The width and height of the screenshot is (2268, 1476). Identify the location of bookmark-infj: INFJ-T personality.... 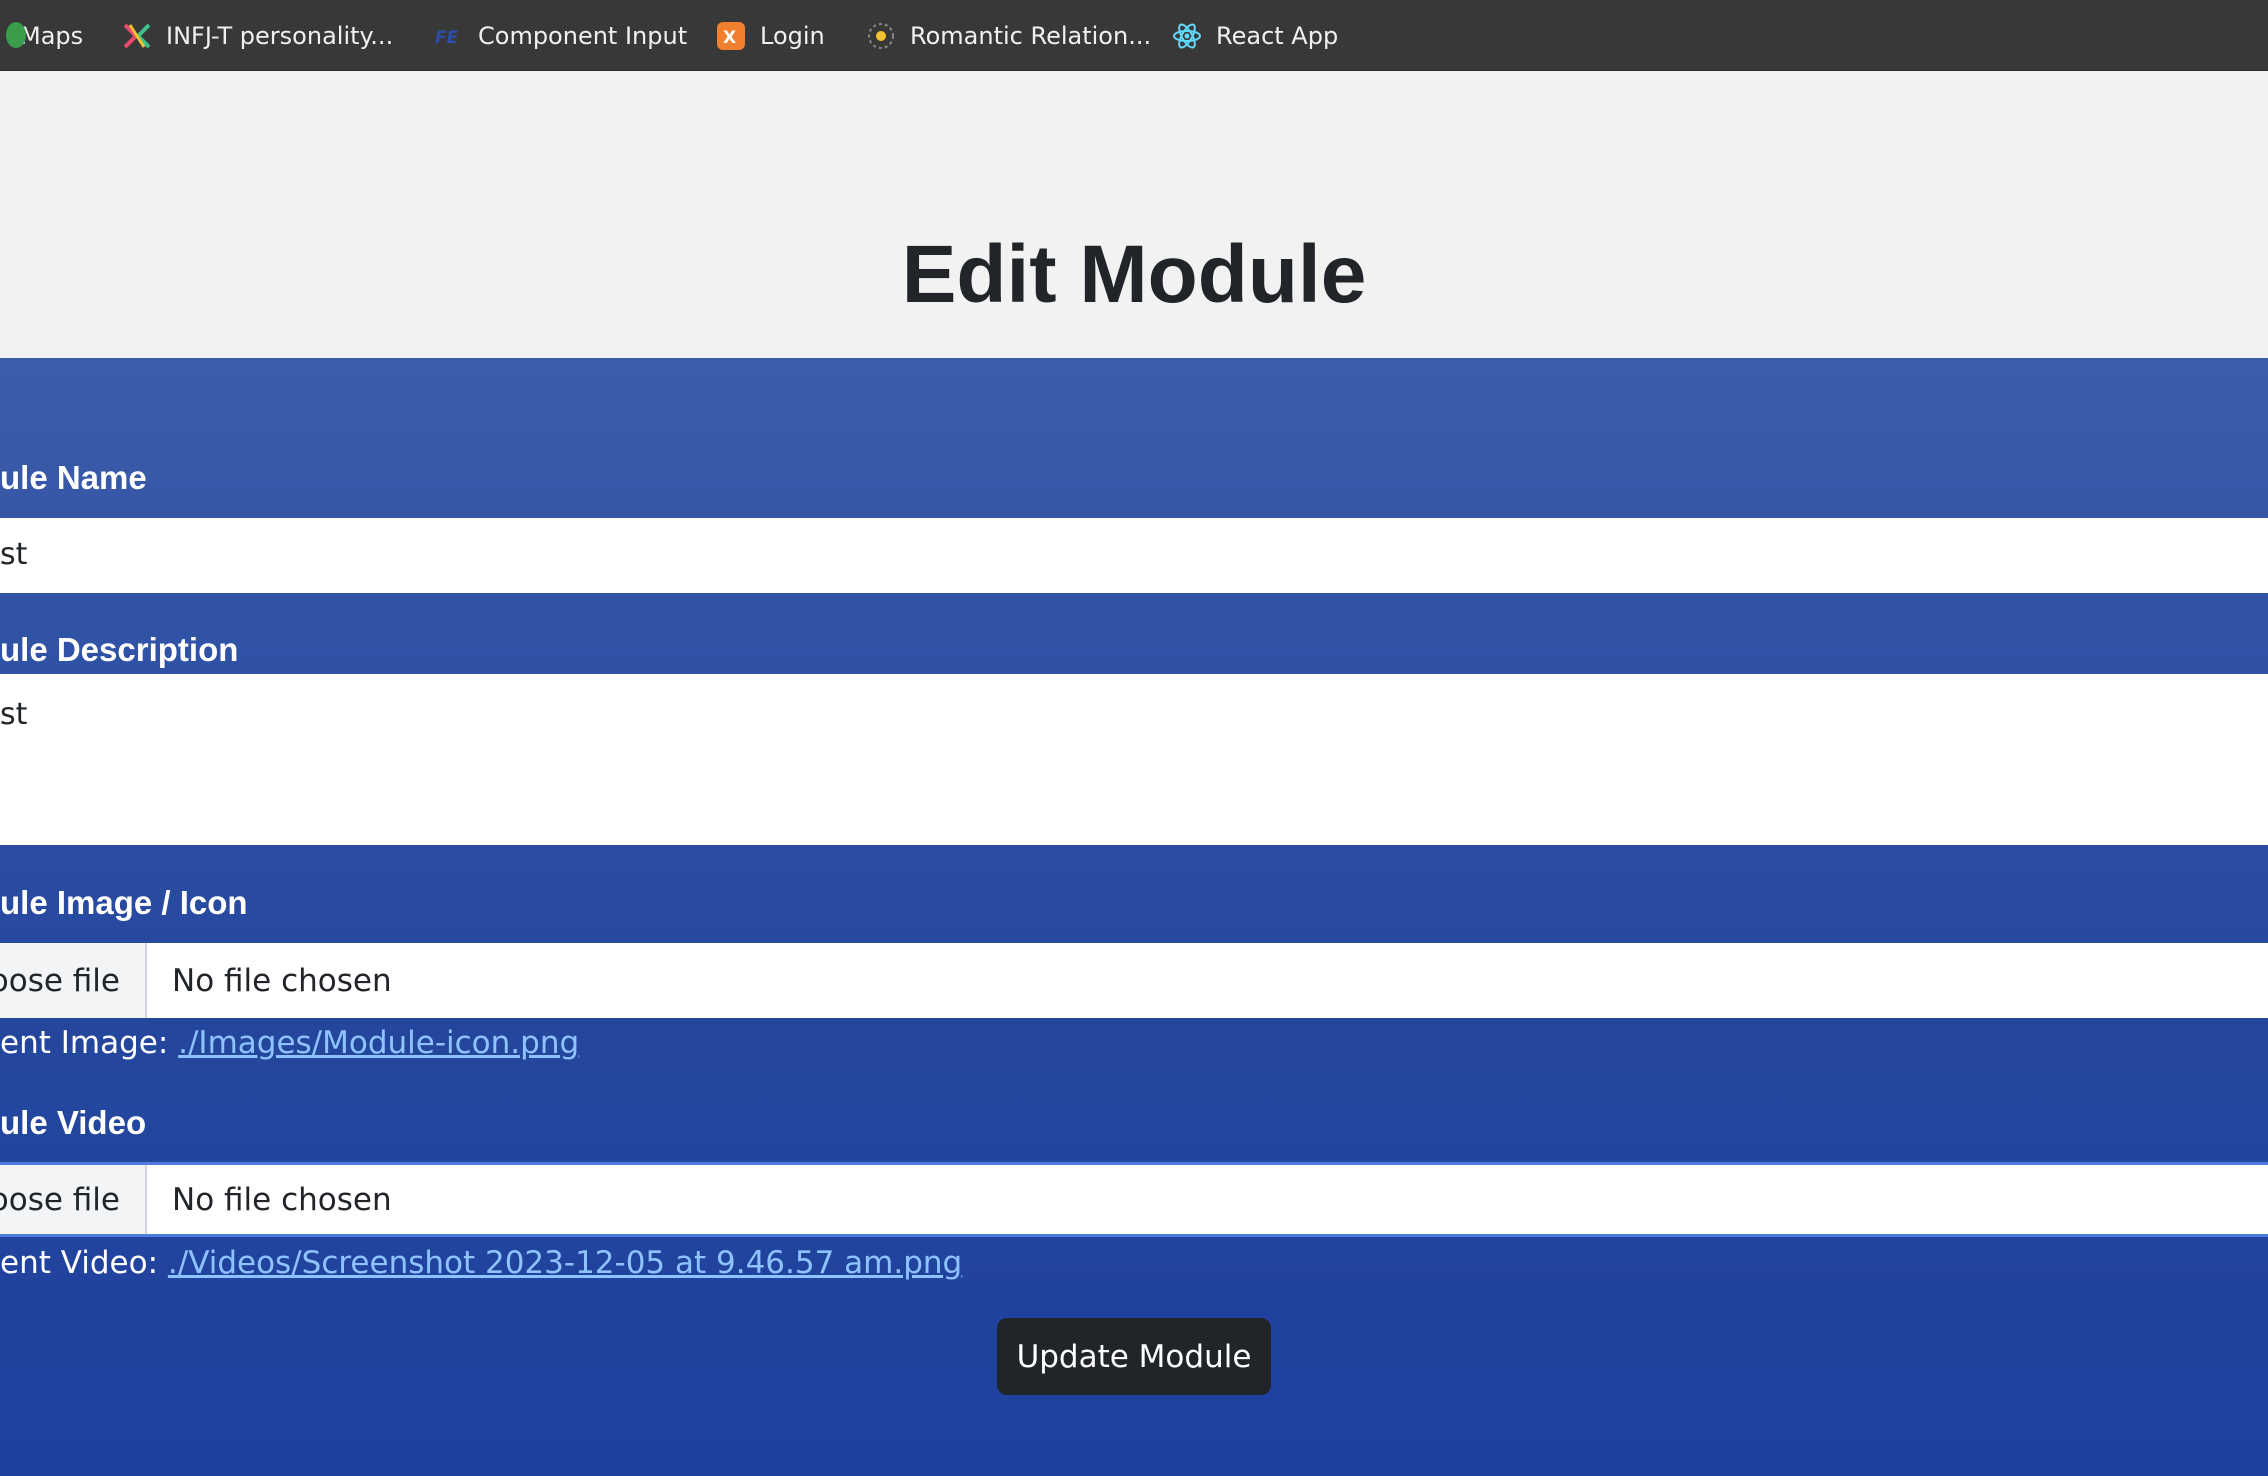
(257, 35).